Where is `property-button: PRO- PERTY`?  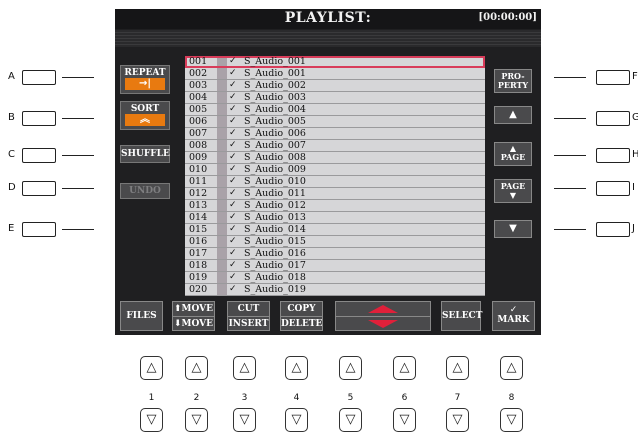 property-button: PRO- PERTY is located at coordinates (513, 81).